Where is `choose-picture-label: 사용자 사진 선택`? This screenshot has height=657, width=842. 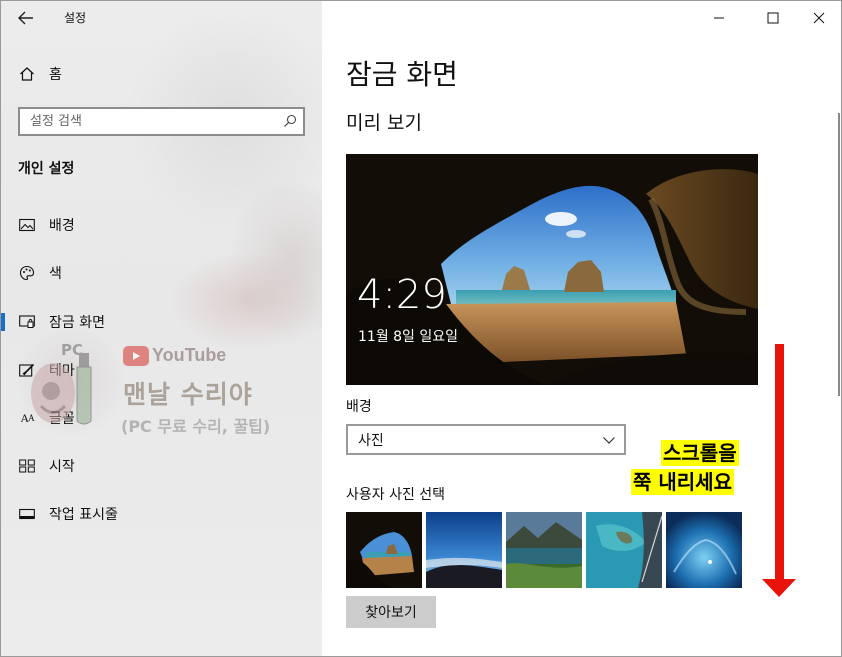 choose-picture-label: 사용자 사진 선택 is located at coordinates (396, 495).